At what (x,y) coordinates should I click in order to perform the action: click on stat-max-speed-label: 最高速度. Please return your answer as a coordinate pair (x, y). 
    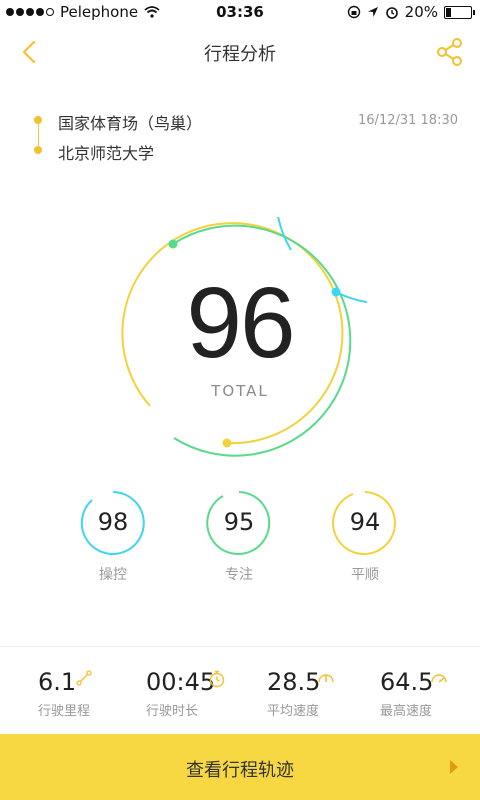
    Looking at the image, I should click on (406, 711).